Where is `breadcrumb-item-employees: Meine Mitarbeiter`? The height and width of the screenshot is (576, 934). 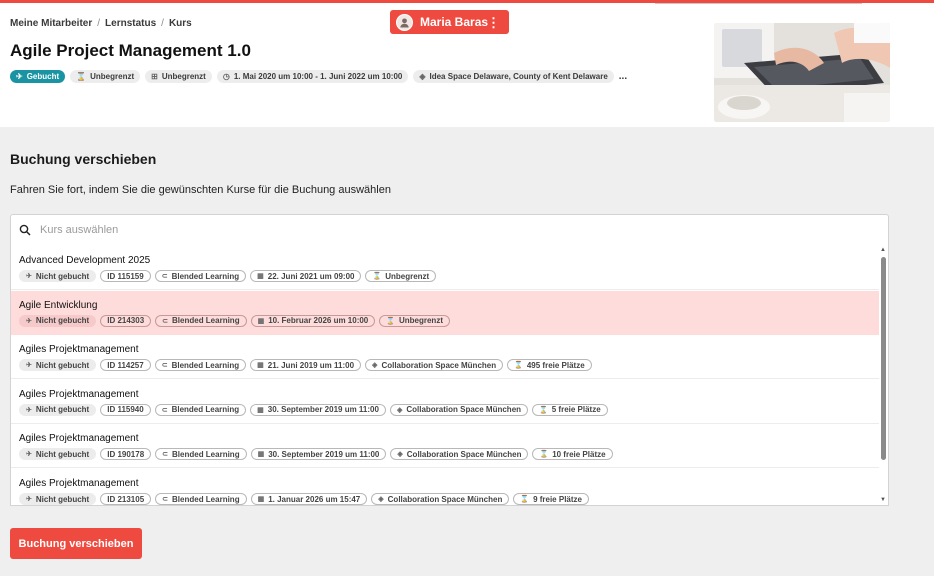
breadcrumb-item-employees: Meine Mitarbeiter is located at coordinates (51, 23).